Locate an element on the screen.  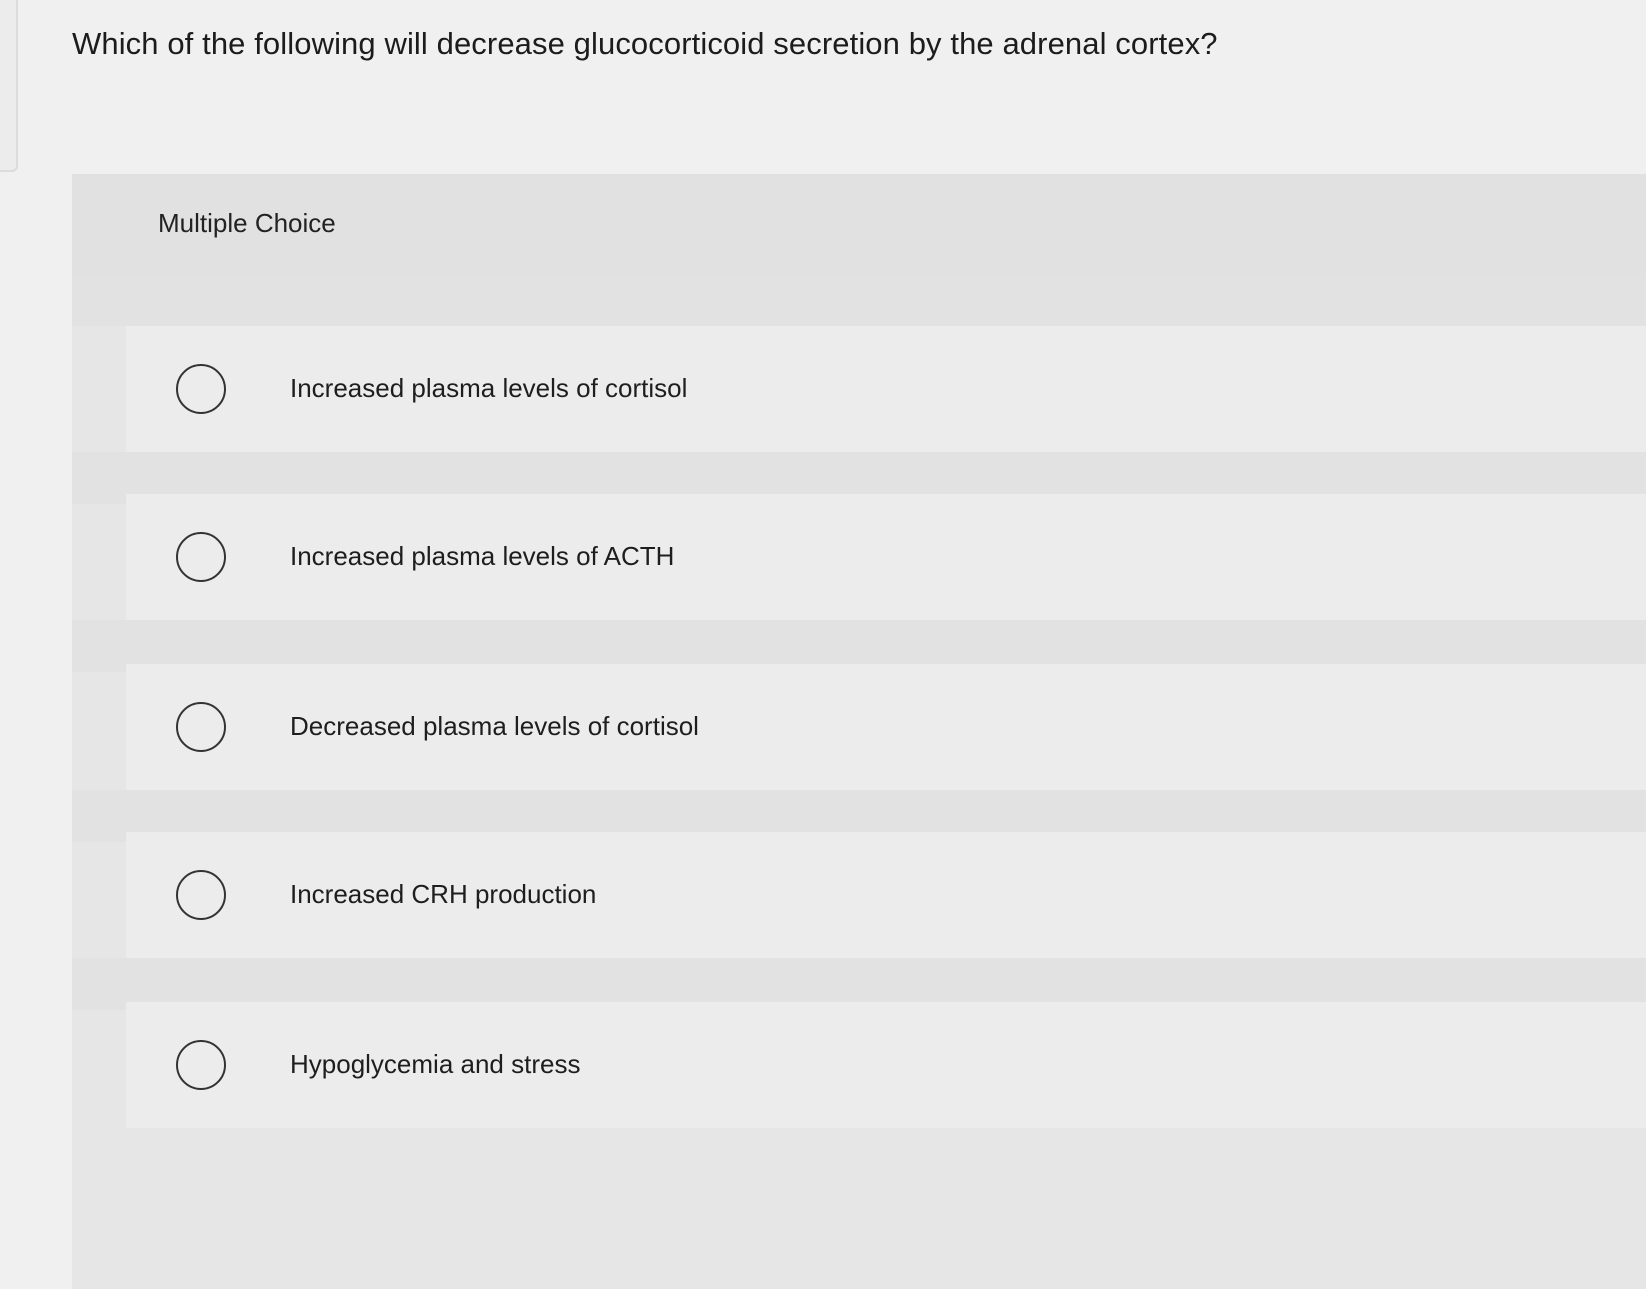
left-edge-divider is located at coordinates (9, 86).